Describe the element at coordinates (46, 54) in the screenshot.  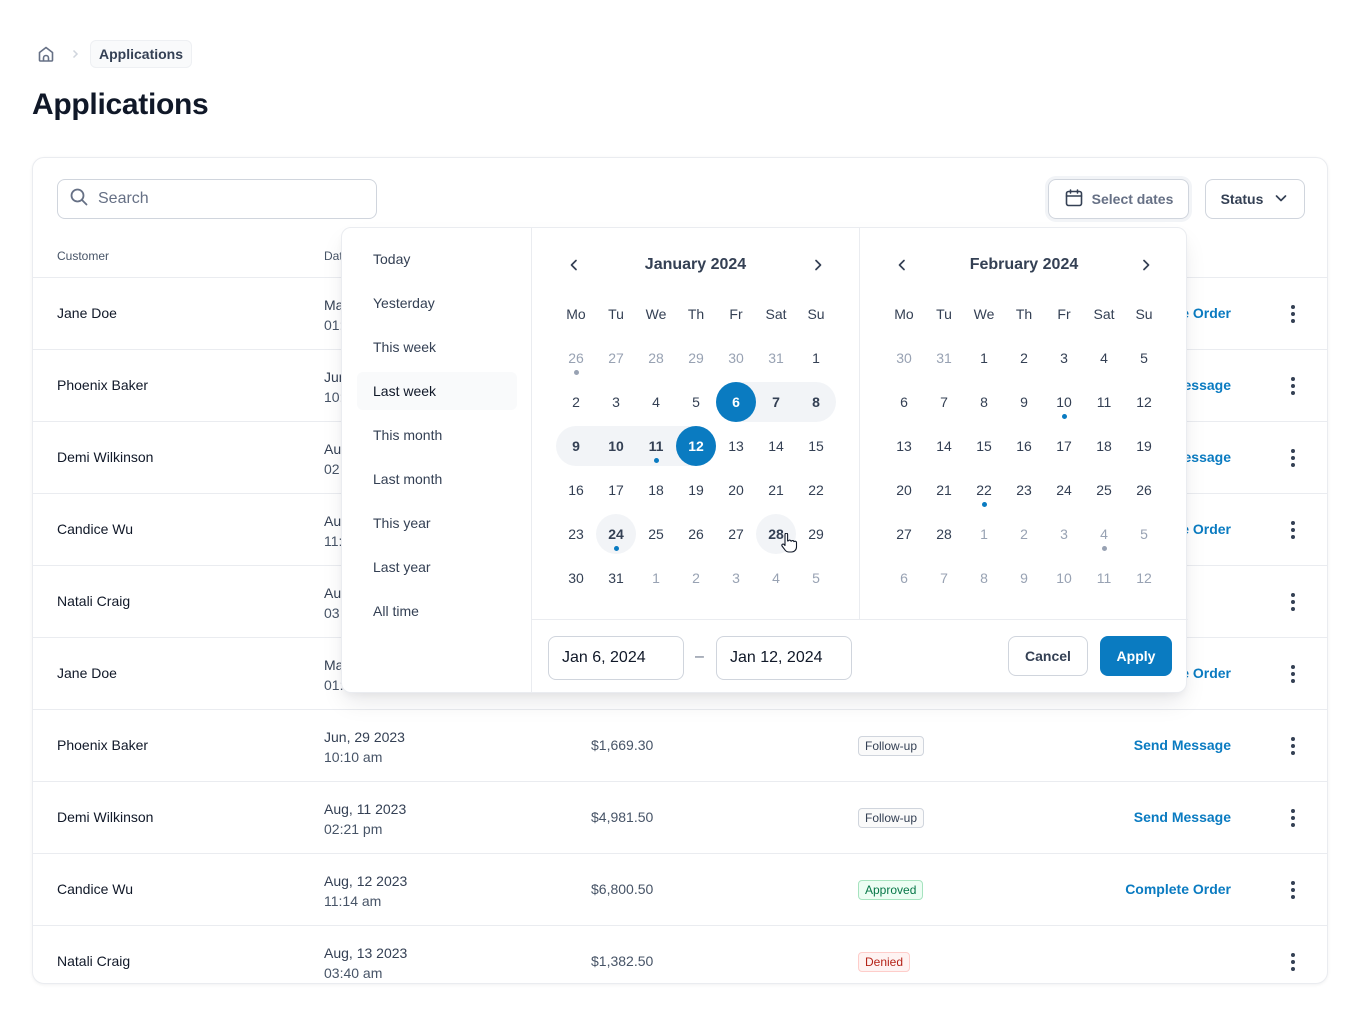
I see `home-icon` at that location.